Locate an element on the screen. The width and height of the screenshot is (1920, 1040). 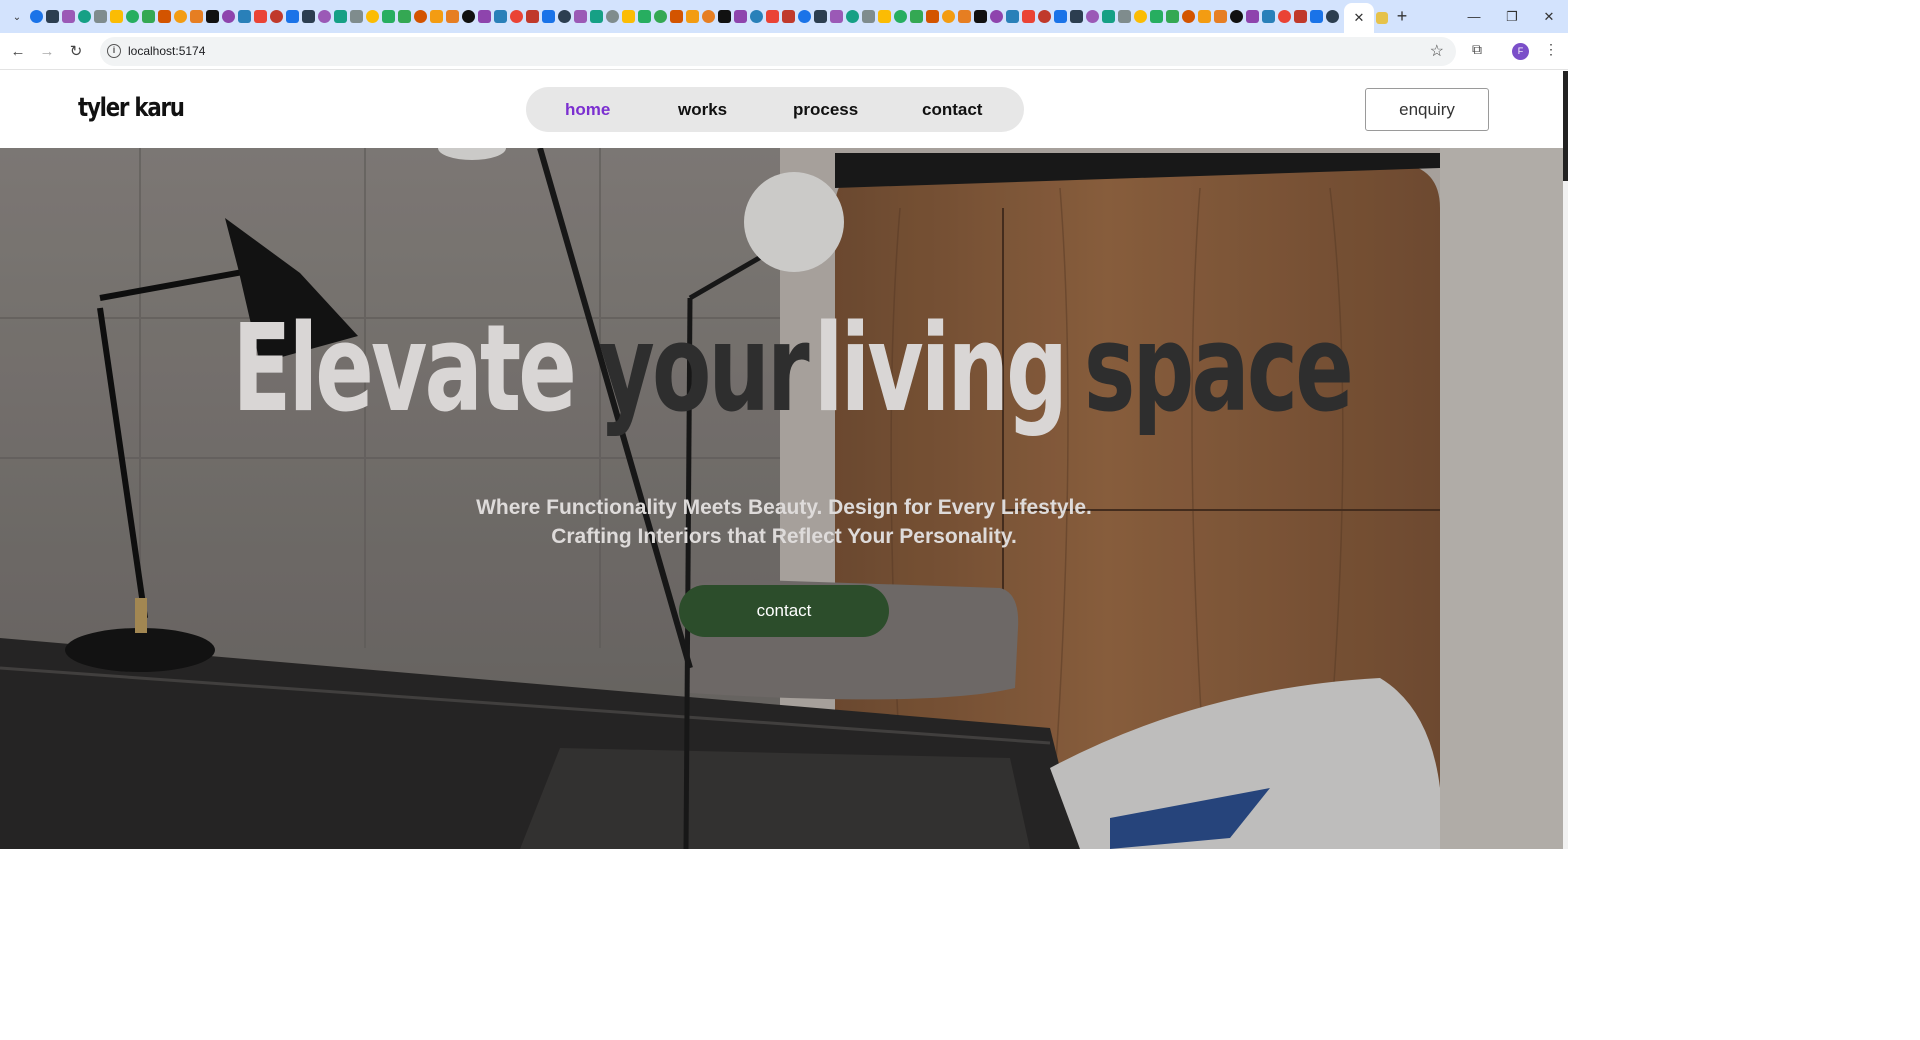
reload-icon: ↻ is located at coordinates (76, 51).